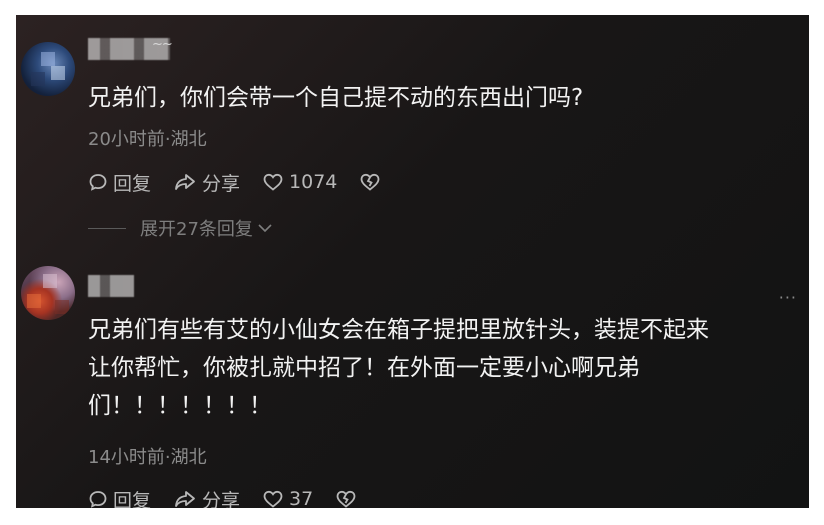 This screenshot has height=525, width=824. What do you see at coordinates (107, 228) in the screenshot?
I see `divider-line` at bounding box center [107, 228].